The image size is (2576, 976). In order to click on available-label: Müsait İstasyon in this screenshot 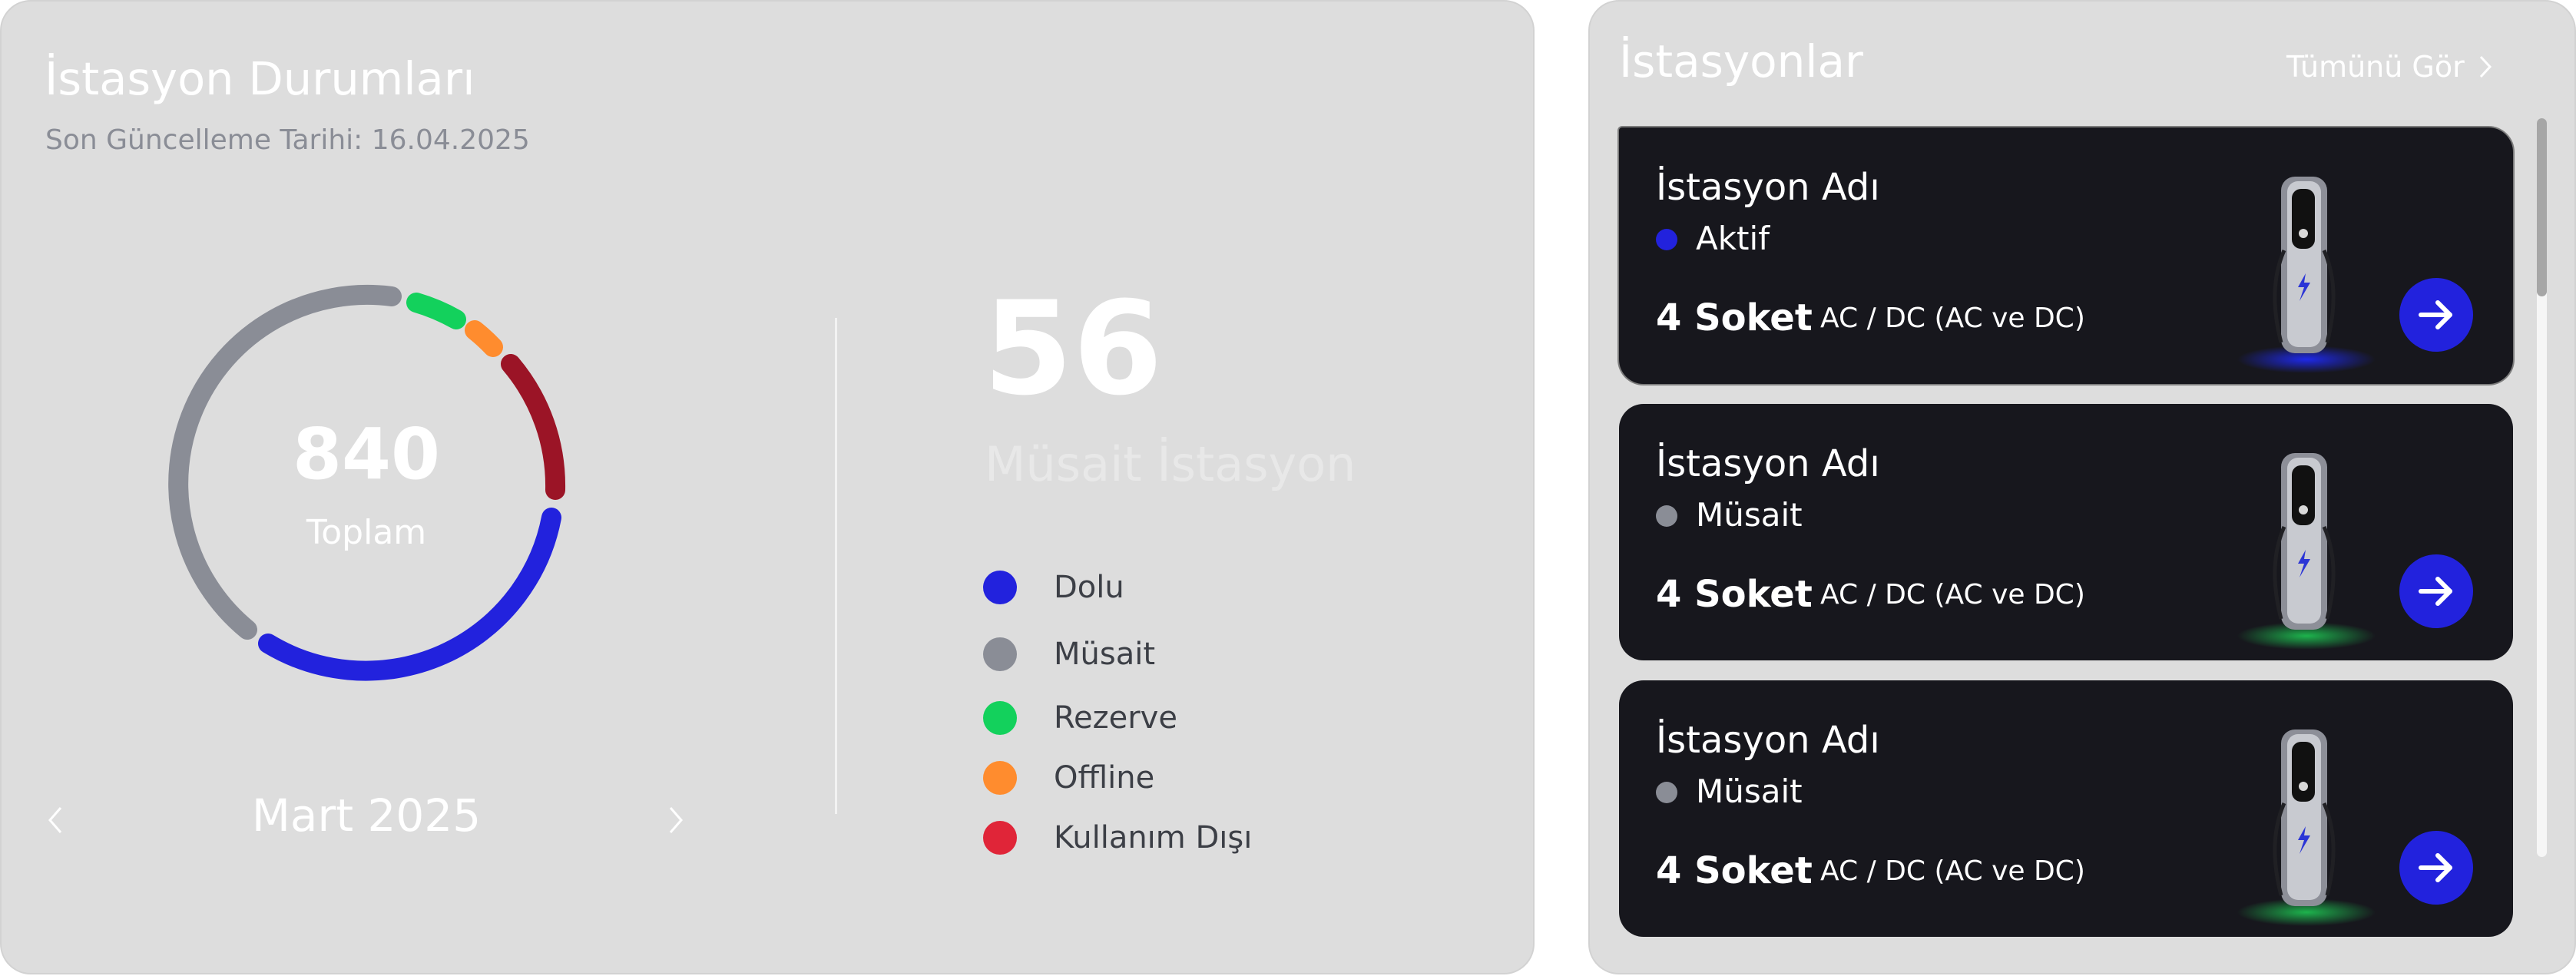, I will do `click(1170, 464)`.